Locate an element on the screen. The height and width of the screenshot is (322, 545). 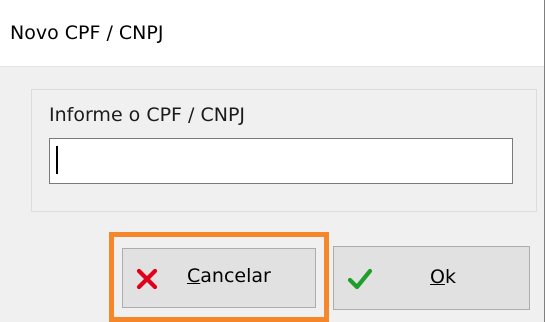
cancel-button: Cancelar is located at coordinates (219, 278).